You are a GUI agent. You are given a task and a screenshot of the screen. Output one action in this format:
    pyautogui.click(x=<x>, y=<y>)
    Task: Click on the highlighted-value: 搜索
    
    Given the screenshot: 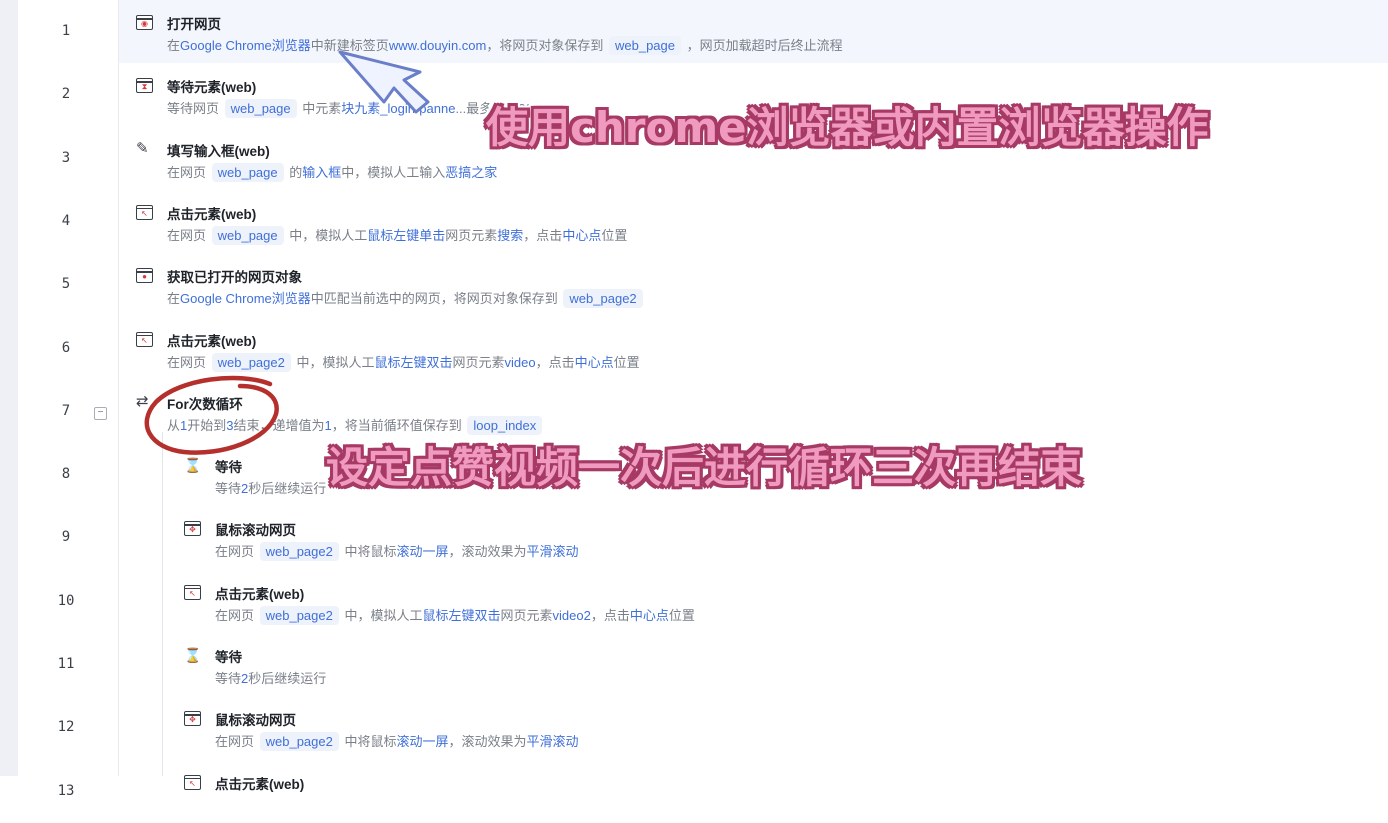 What is the action you would take?
    pyautogui.click(x=510, y=235)
    